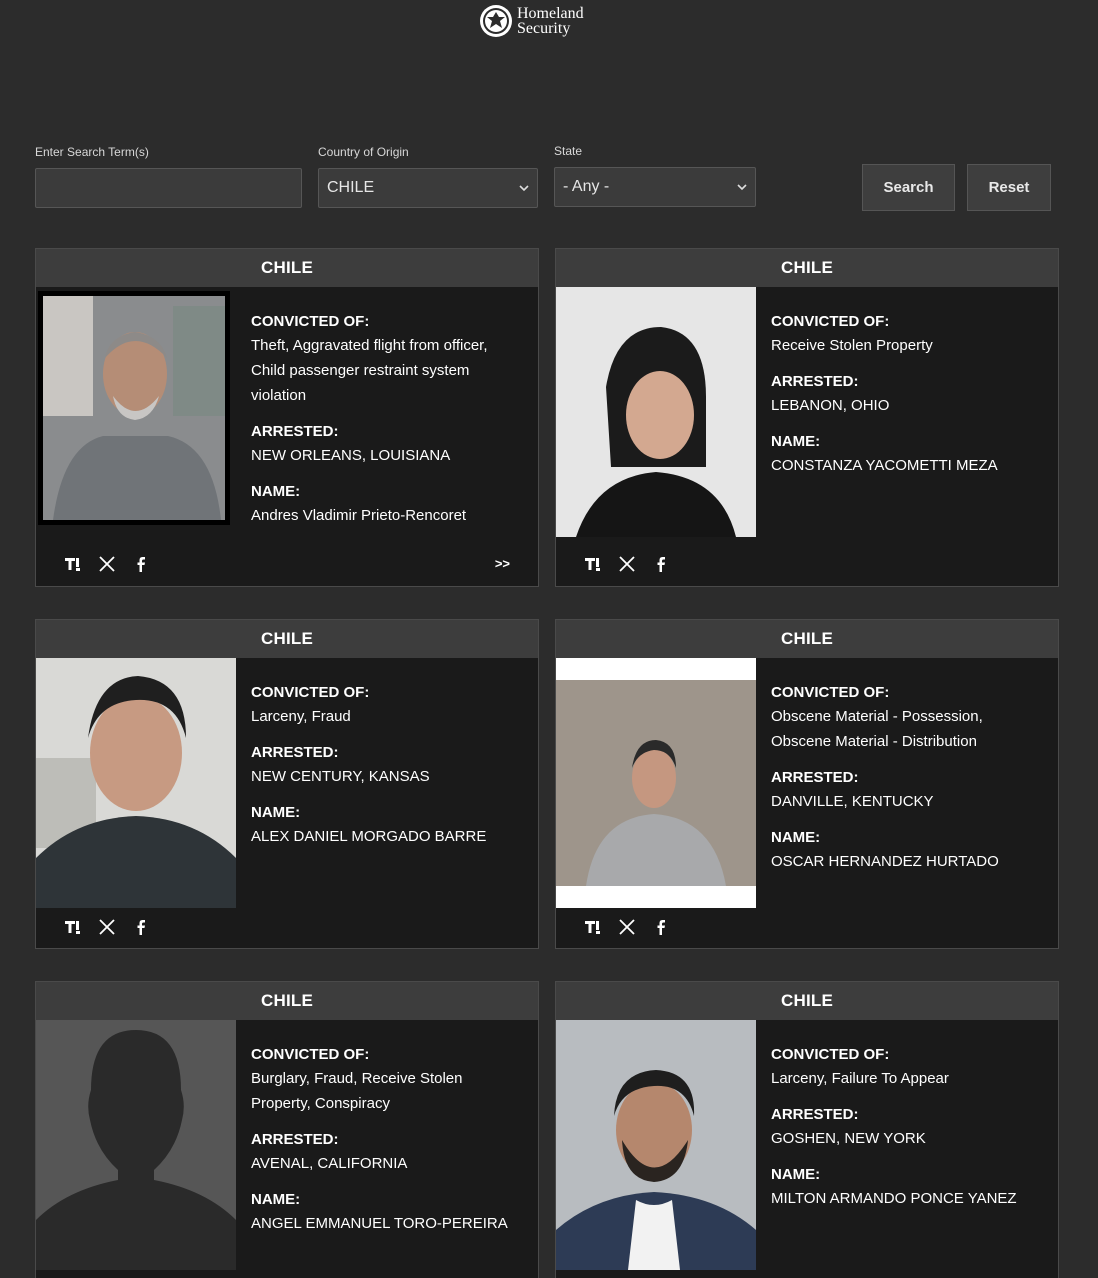 The height and width of the screenshot is (1278, 1098). I want to click on more-link: >>, so click(502, 563).